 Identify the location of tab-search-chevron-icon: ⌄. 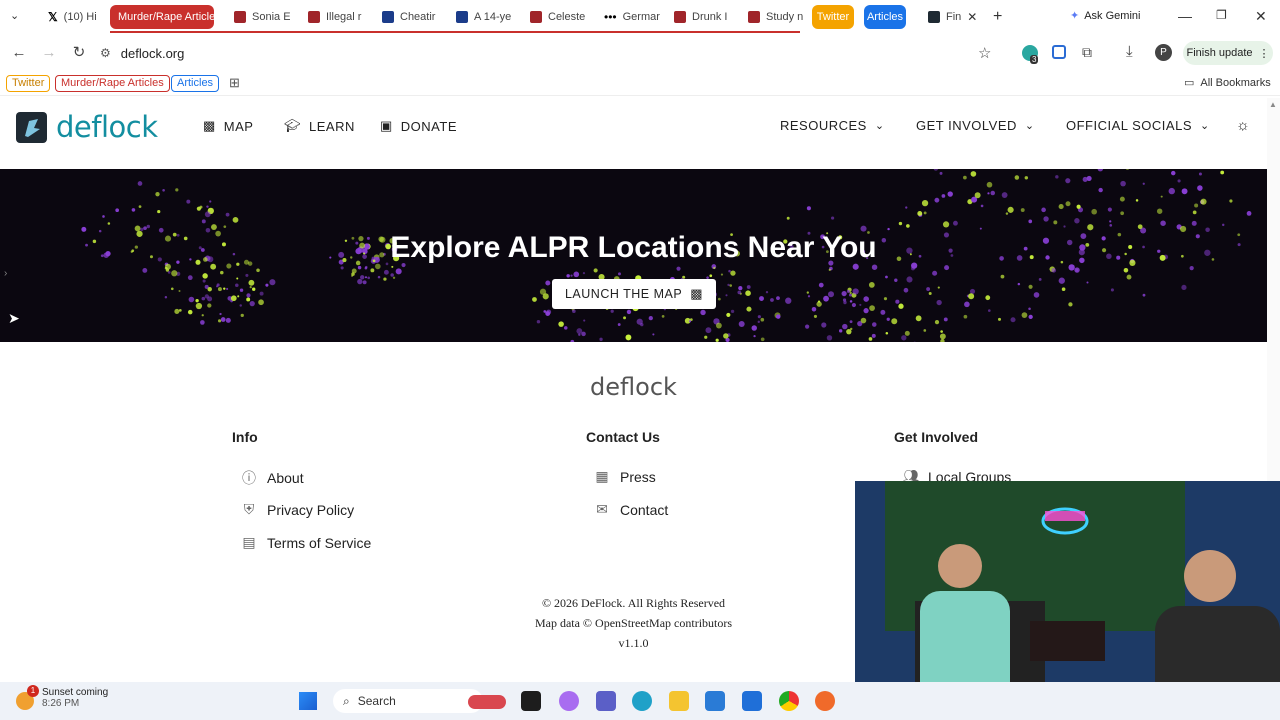
(14, 15).